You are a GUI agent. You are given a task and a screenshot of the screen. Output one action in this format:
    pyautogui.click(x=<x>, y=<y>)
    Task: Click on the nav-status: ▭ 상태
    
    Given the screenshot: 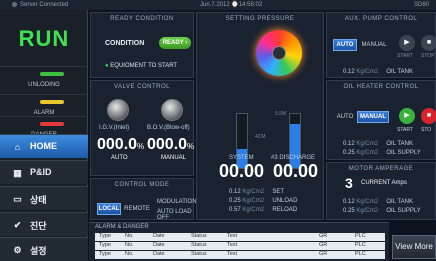 What is the action you would take?
    pyautogui.click(x=44, y=198)
    